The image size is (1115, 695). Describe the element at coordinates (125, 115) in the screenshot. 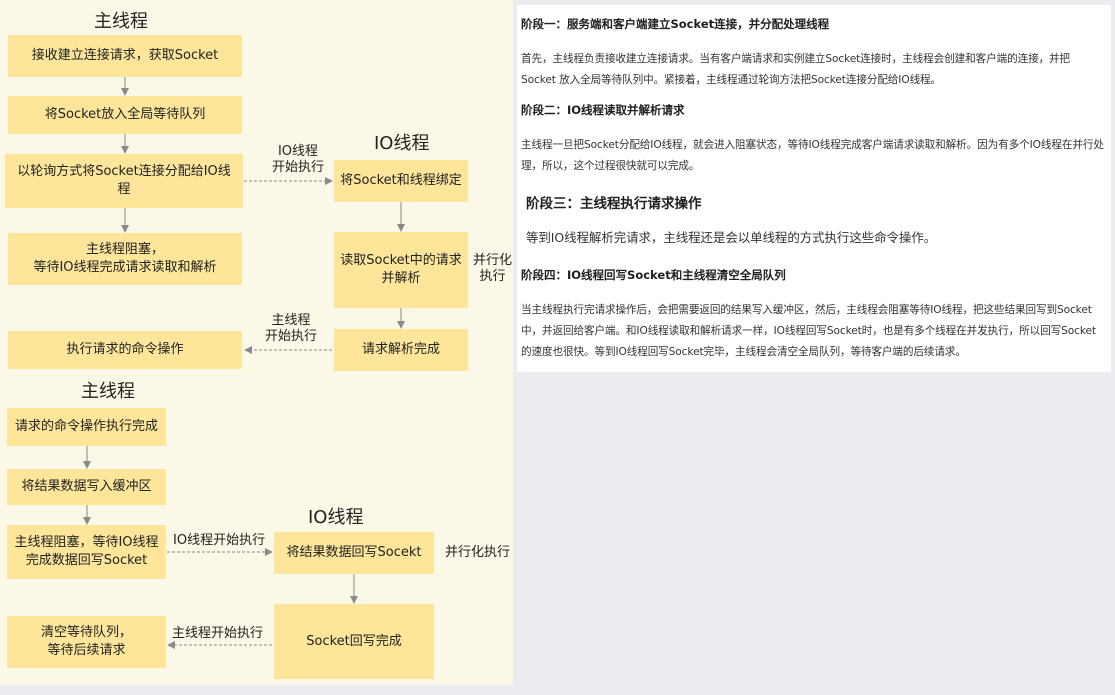

I see `d1-step-enqueue-socket: 将Socket放入全局等待队列` at that location.